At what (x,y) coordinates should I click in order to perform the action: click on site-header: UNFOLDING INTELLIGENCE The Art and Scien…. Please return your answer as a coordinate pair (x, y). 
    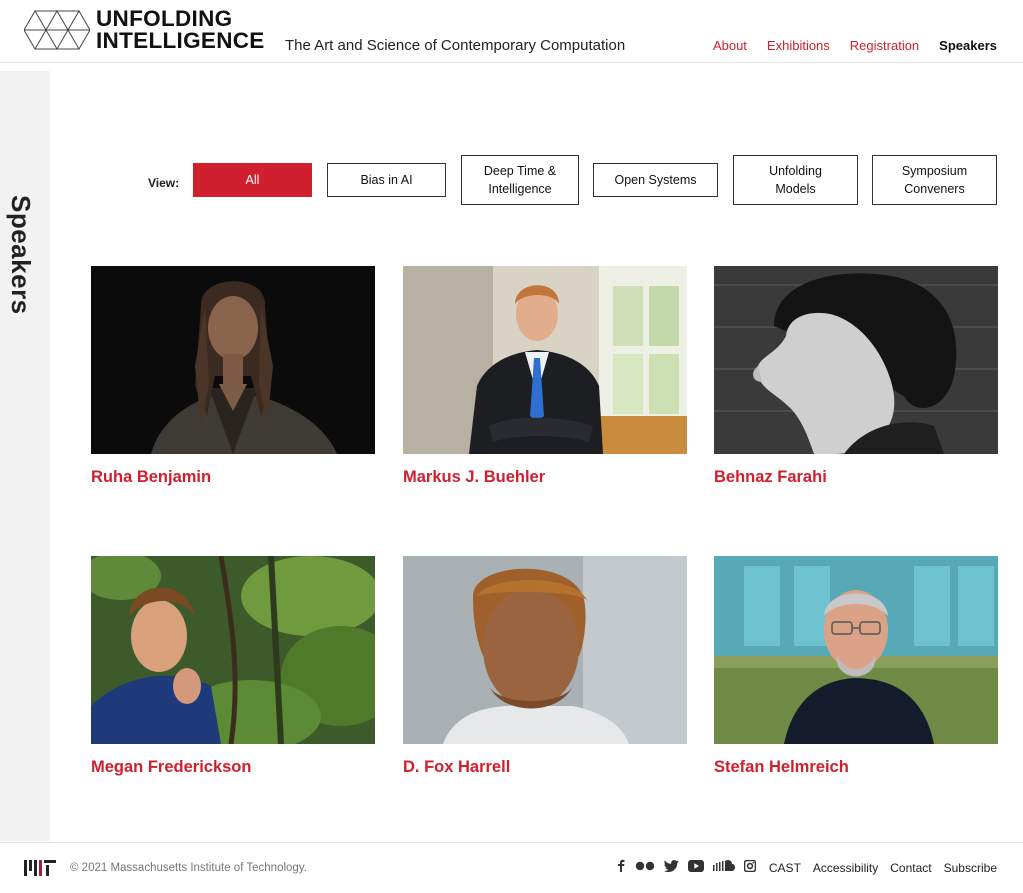
    Looking at the image, I should click on (511, 31).